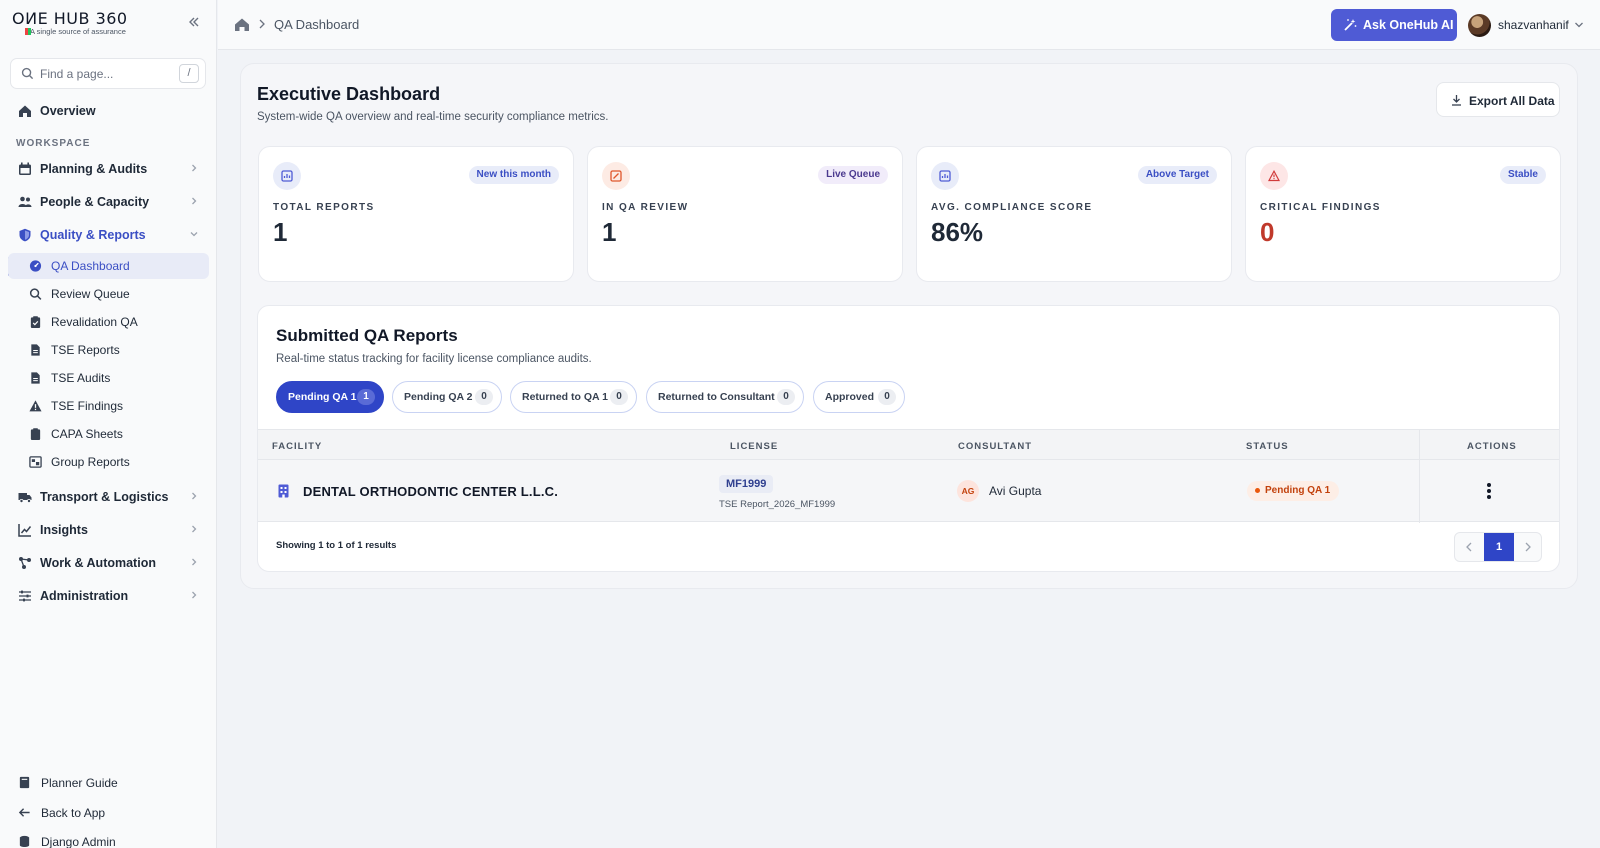 The width and height of the screenshot is (1600, 848). What do you see at coordinates (324, 207) in the screenshot?
I see `stat-label: TOTAL REPORTS` at bounding box center [324, 207].